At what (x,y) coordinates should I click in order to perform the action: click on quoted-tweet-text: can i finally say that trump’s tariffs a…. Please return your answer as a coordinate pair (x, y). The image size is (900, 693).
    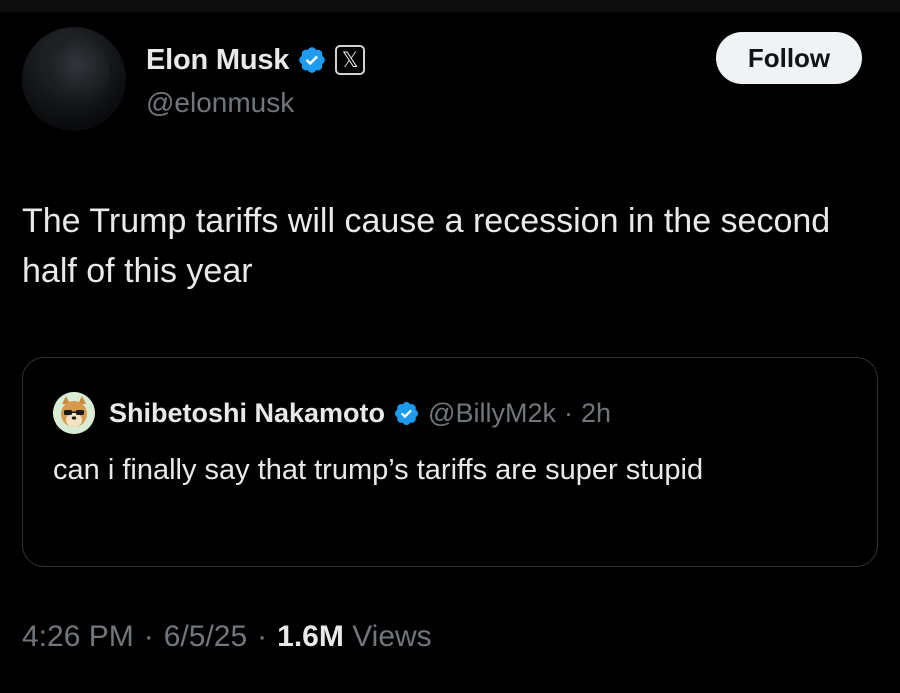
    Looking at the image, I should click on (378, 470).